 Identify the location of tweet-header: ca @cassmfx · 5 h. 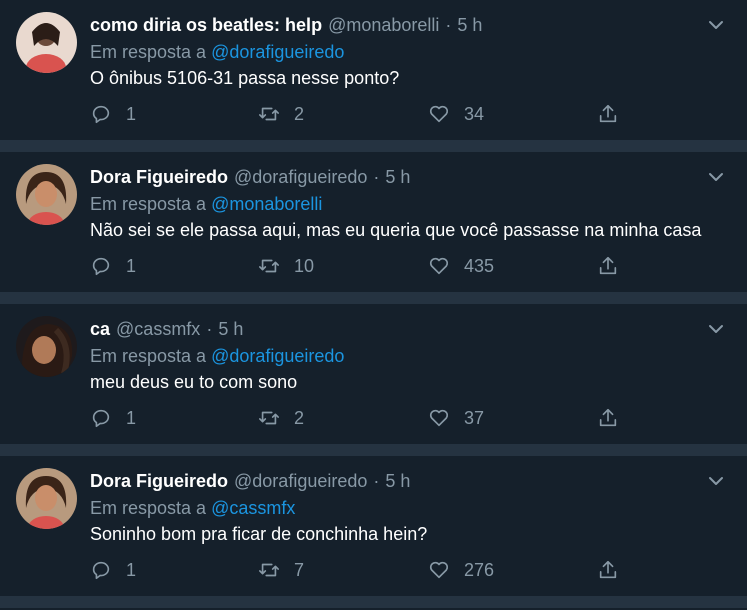
(166, 329).